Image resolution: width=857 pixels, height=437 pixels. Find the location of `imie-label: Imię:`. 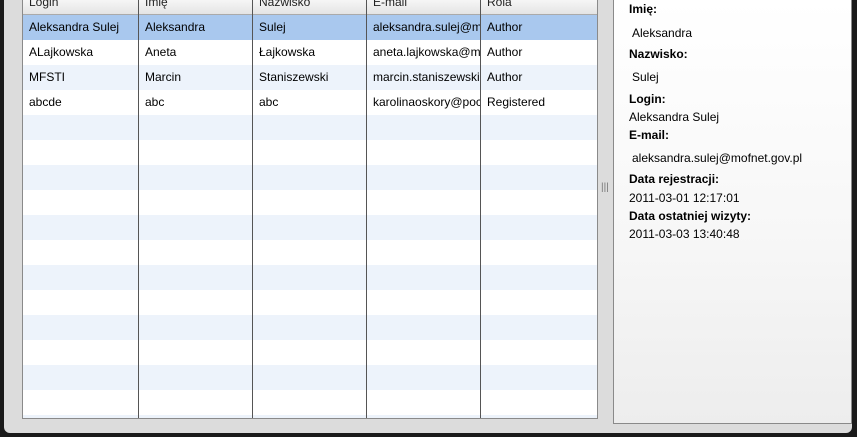

imie-label: Imię: is located at coordinates (643, 9).